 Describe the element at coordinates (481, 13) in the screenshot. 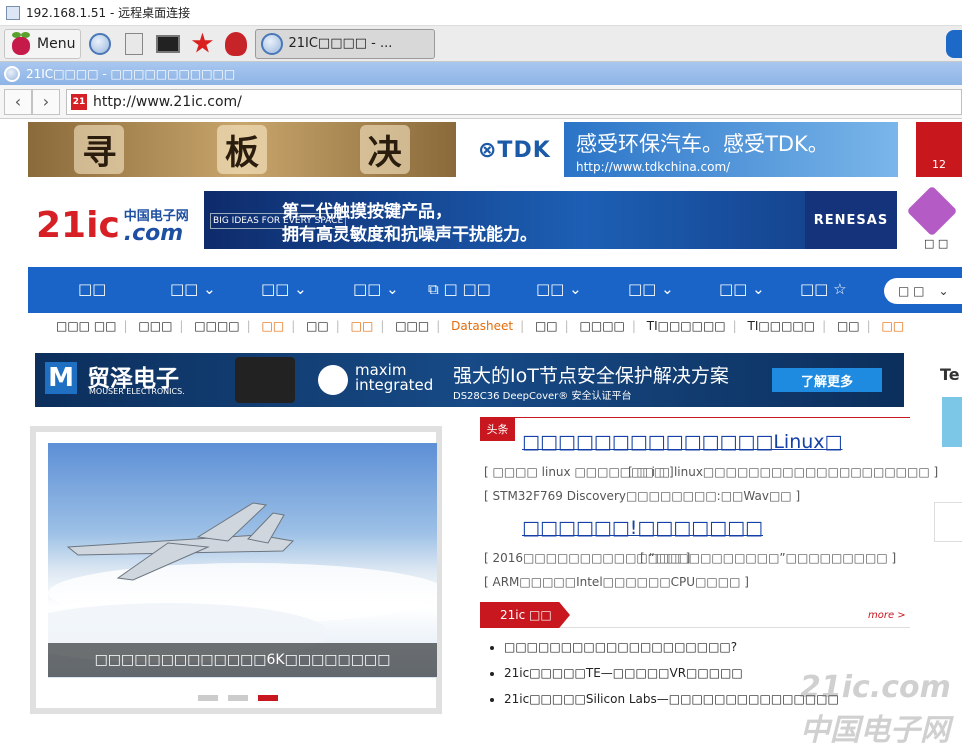

I see `remote-desktop-titlebar: 192.168.1.51 - 远程桌面连接` at that location.